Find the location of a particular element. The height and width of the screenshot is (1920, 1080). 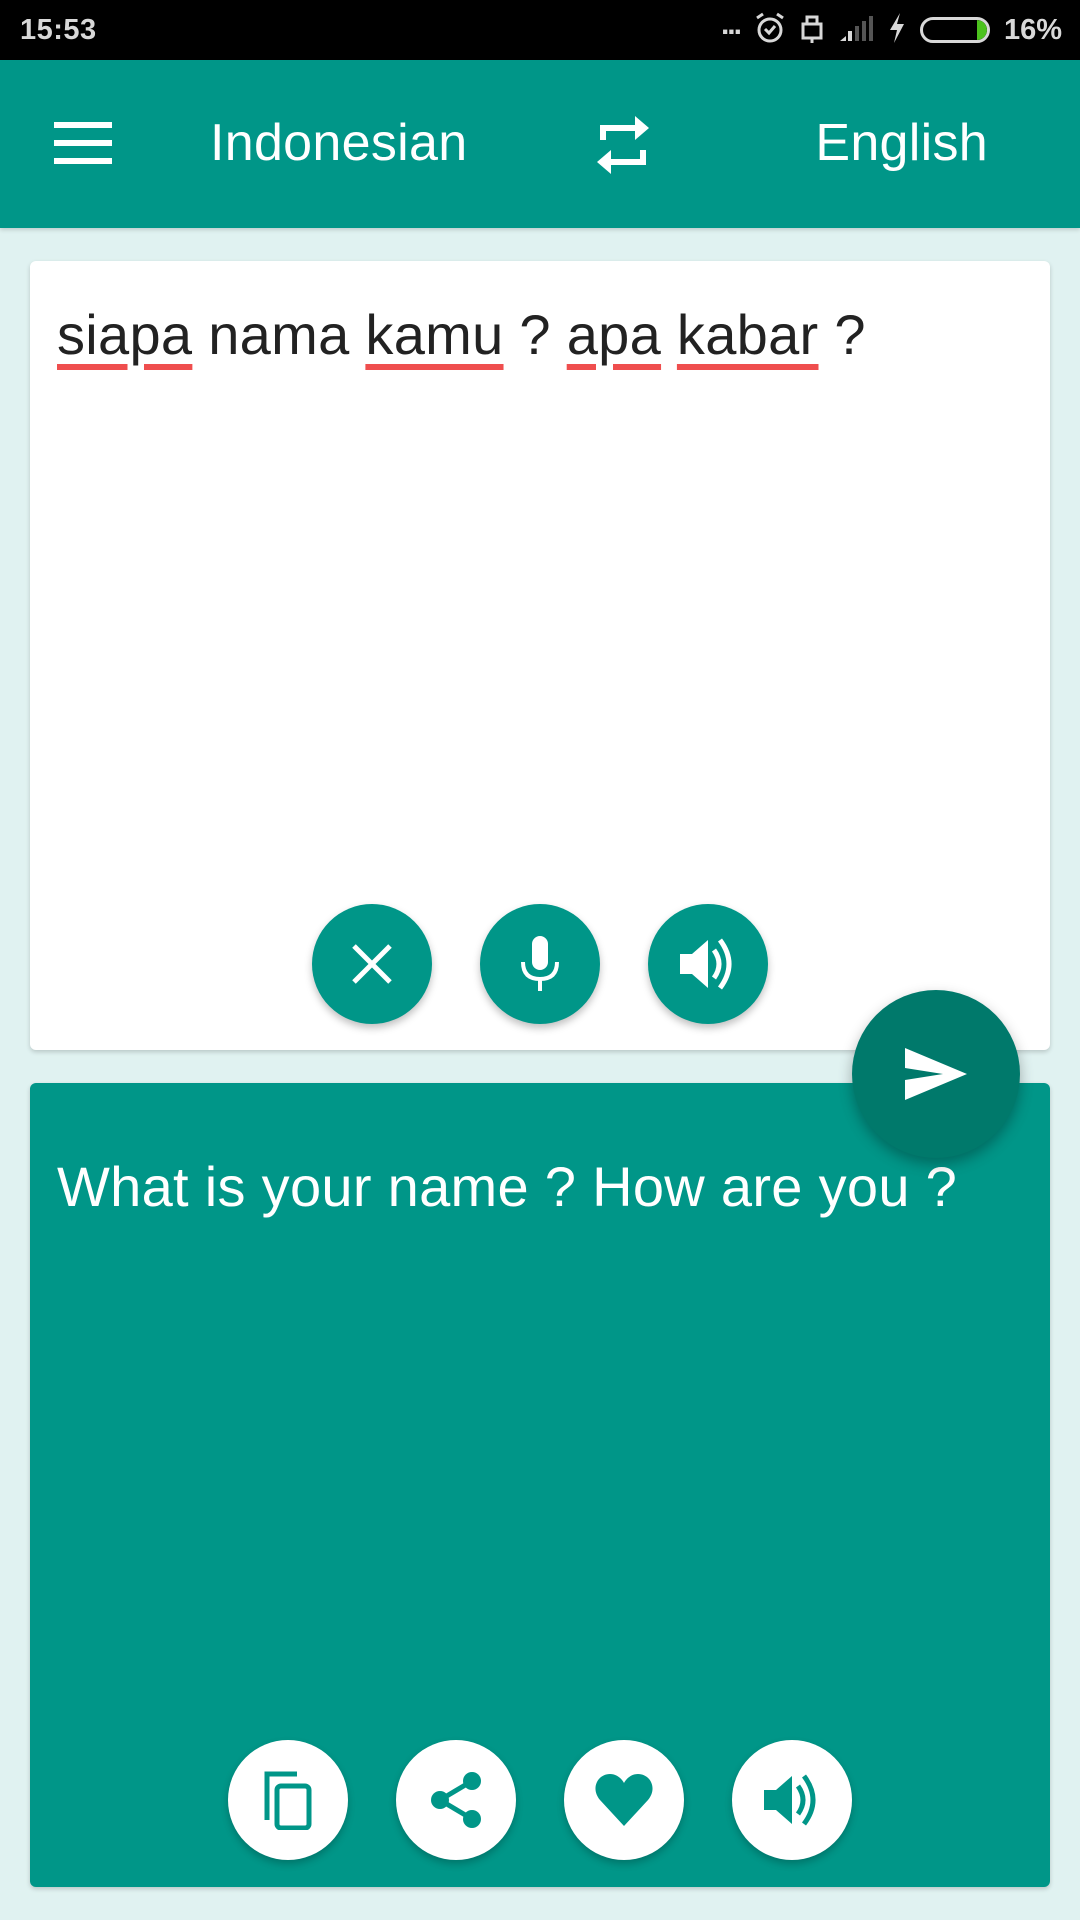

heart-icon is located at coordinates (624, 1800).